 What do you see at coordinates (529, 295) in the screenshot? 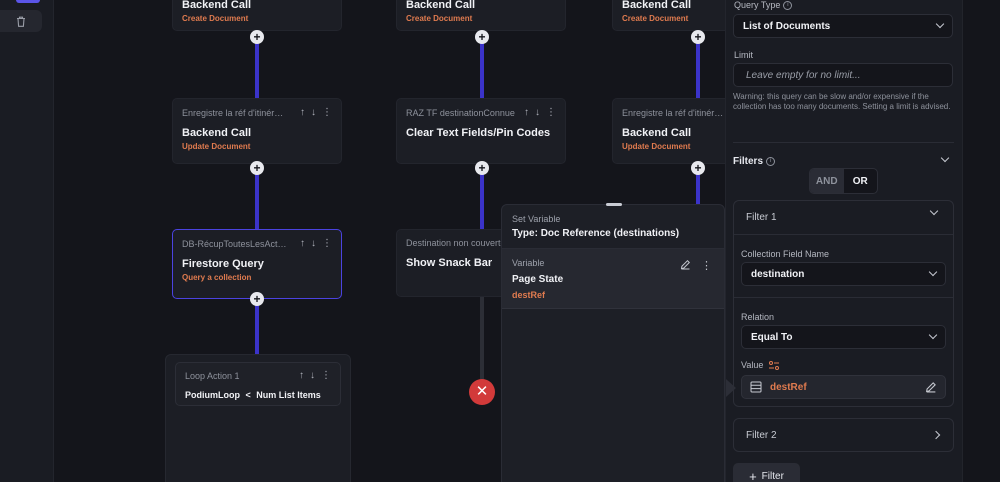
I see `variable-value: destRef` at bounding box center [529, 295].